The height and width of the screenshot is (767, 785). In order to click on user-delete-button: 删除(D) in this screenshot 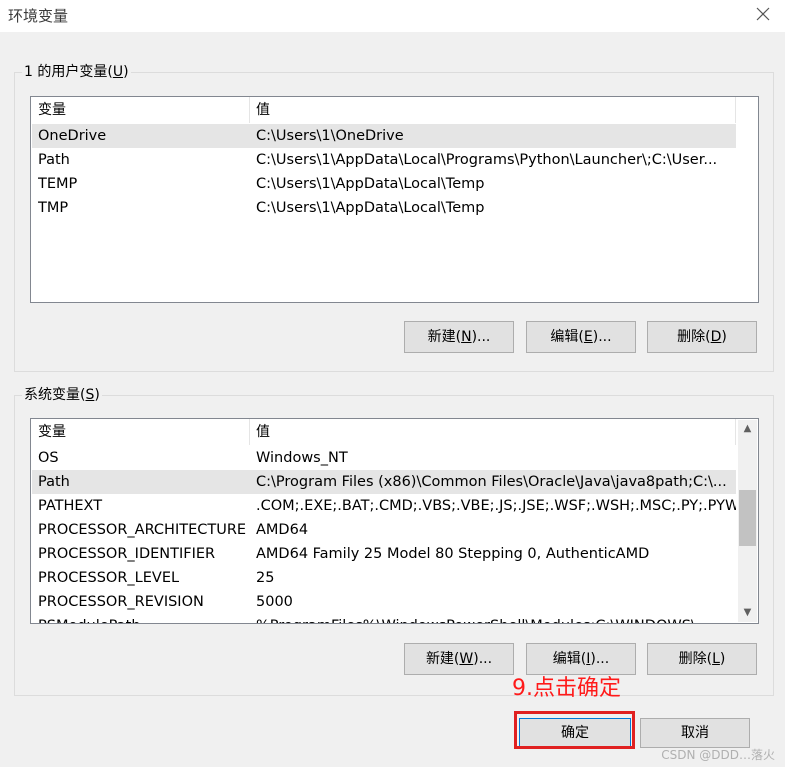, I will do `click(702, 337)`.